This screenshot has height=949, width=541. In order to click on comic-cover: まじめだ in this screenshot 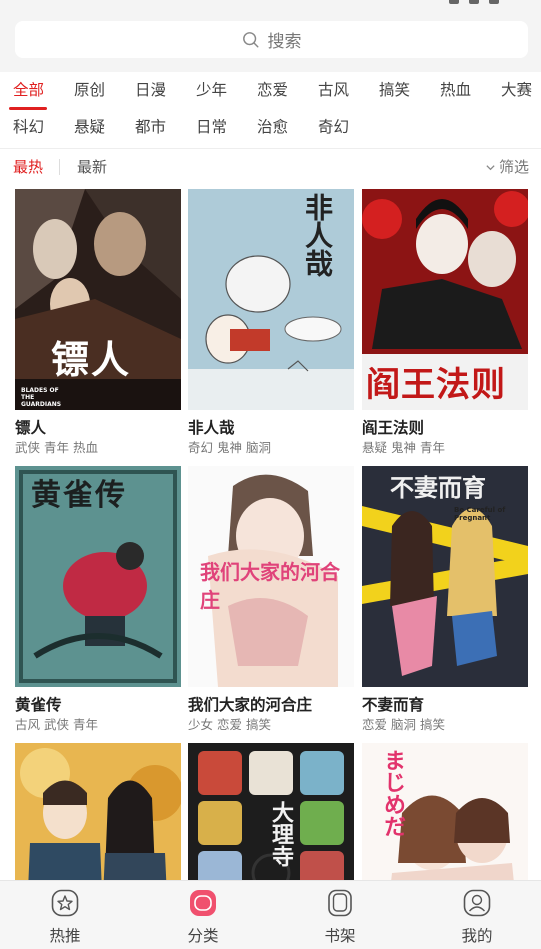, I will do `click(445, 811)`.